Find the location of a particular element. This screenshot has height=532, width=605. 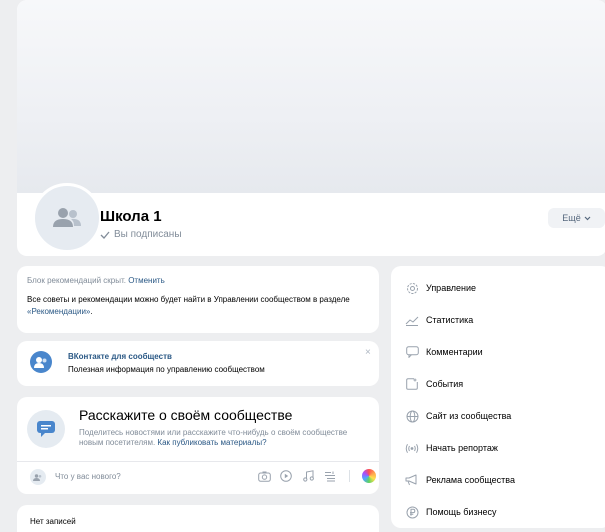

how-to-publish-link: Как публиковать материалы? is located at coordinates (211, 442).